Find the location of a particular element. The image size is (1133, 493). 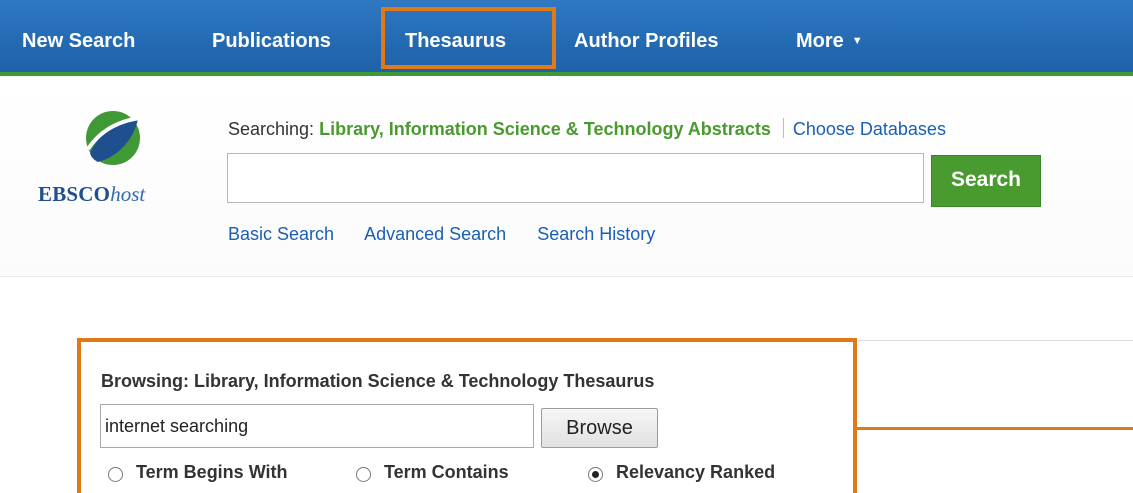

search-history-link: Search History is located at coordinates (596, 234).